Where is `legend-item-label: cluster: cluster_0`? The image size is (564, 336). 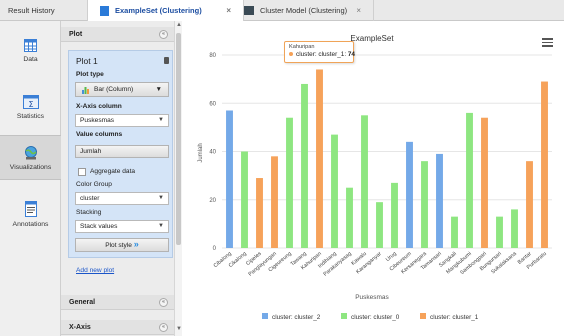
legend-item-label: cluster: cluster_0 is located at coordinates (375, 317).